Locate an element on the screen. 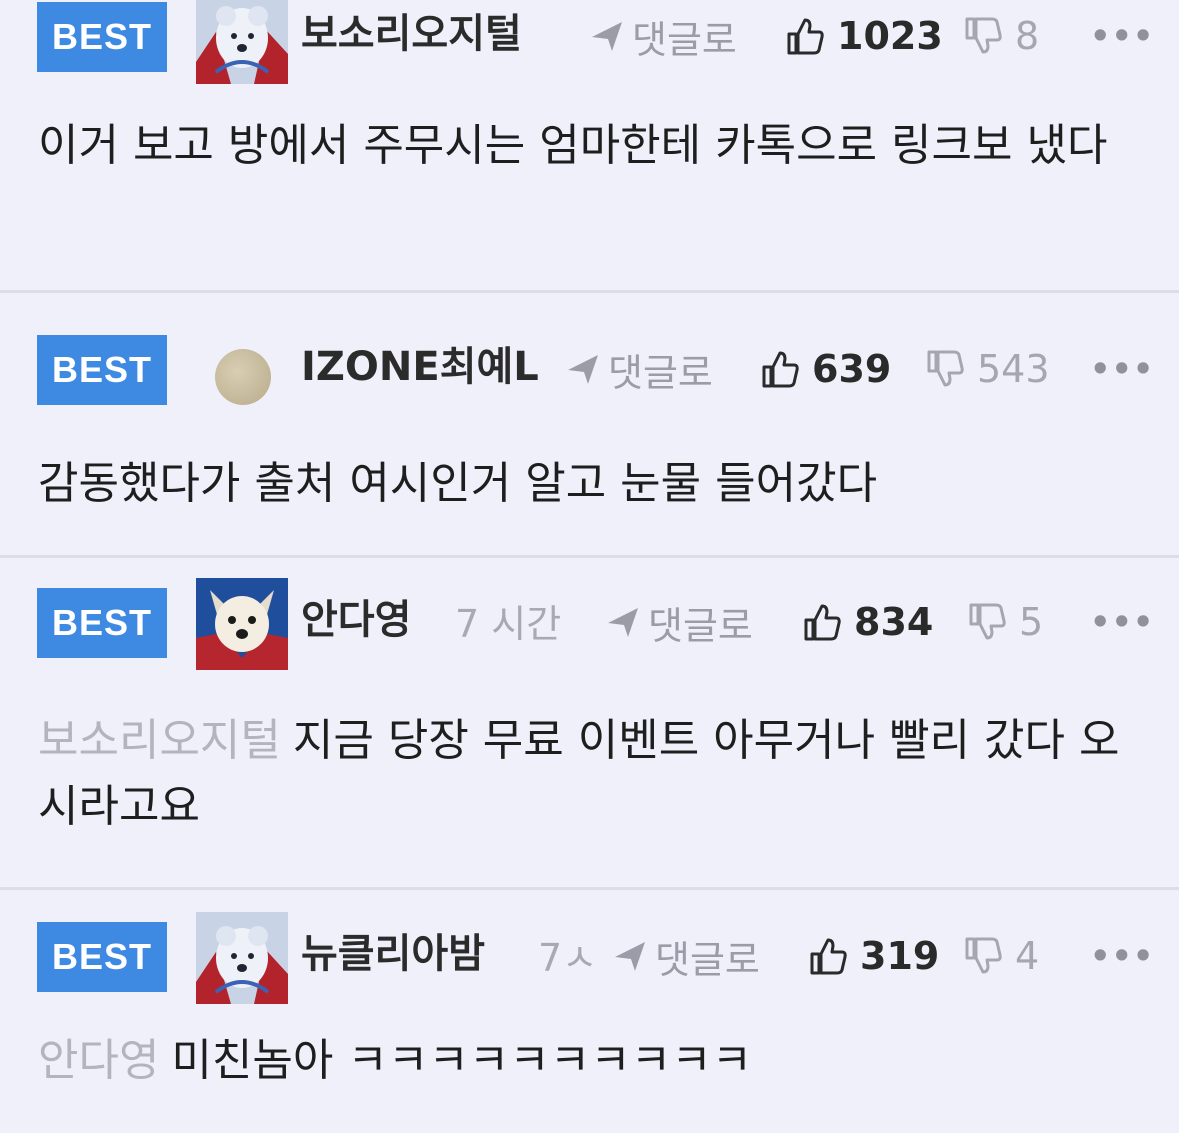 This screenshot has width=1179, height=1133. dislike-count: 5 is located at coordinates (1031, 622).